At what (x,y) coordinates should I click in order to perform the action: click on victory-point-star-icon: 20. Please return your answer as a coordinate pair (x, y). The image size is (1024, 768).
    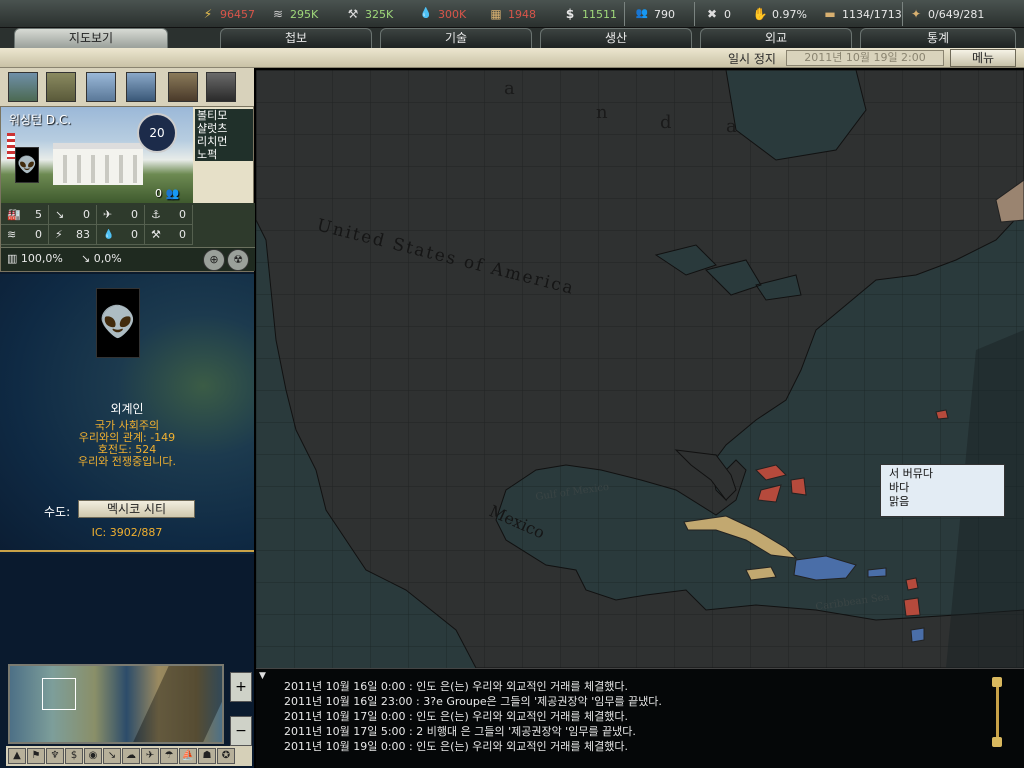
    Looking at the image, I should click on (157, 133).